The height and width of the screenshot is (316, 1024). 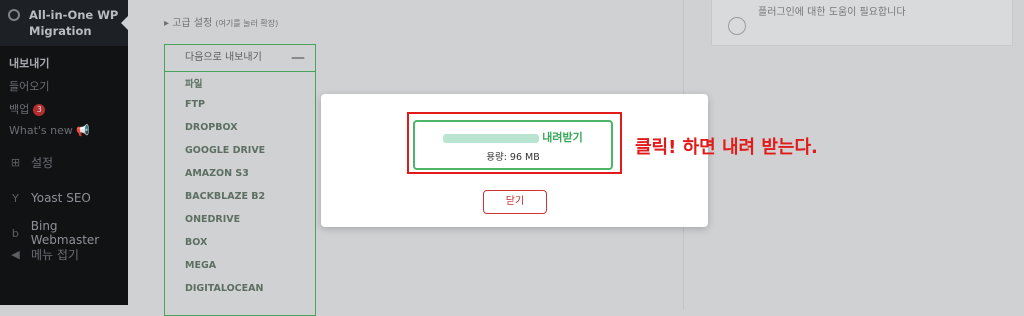 I want to click on yoast-icon: Y, so click(x=15, y=198).